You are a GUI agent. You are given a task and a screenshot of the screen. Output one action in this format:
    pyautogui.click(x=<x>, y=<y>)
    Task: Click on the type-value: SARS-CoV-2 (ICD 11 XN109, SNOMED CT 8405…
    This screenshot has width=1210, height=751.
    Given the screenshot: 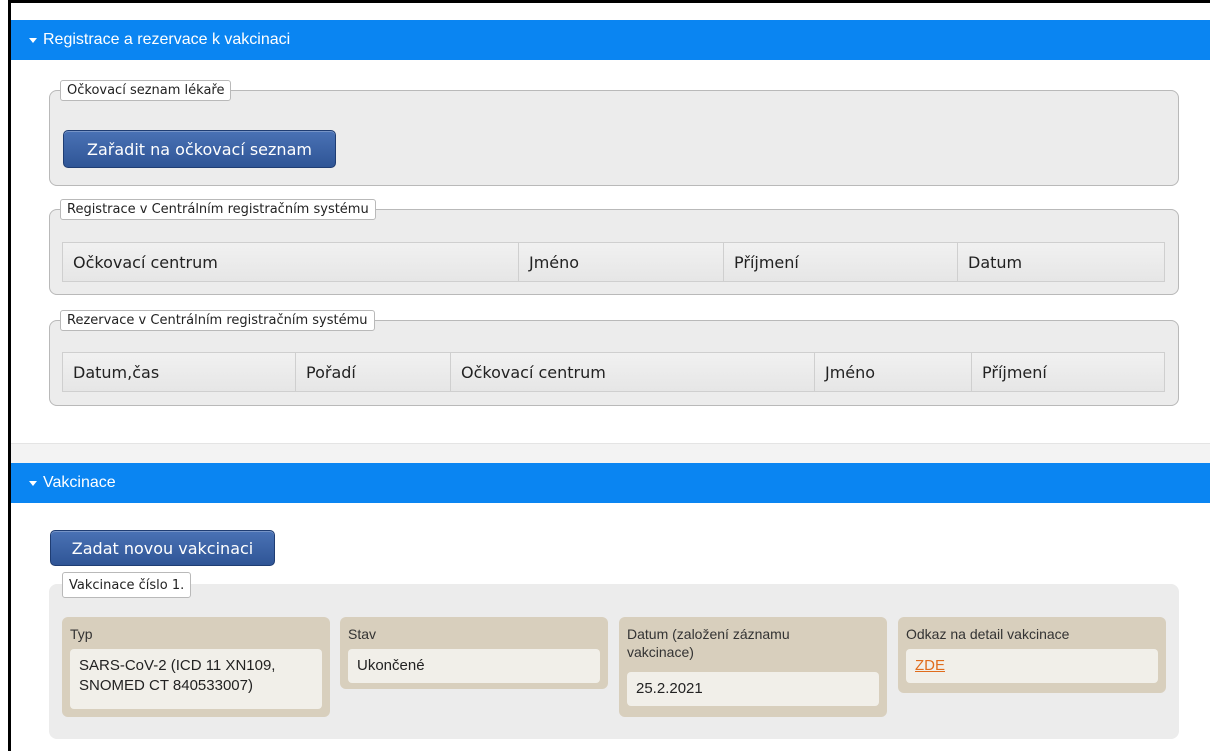 What is the action you would take?
    pyautogui.click(x=196, y=679)
    